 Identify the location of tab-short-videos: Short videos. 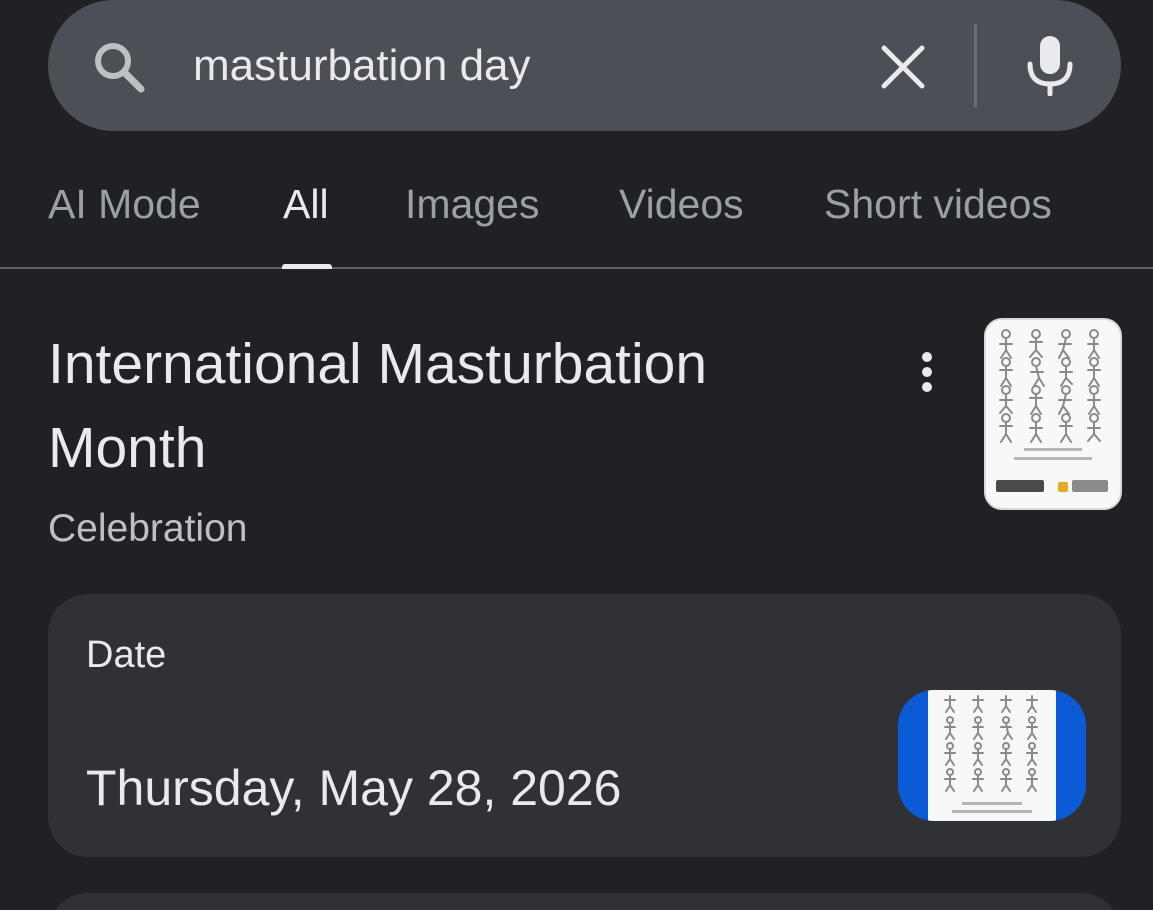
(938, 204).